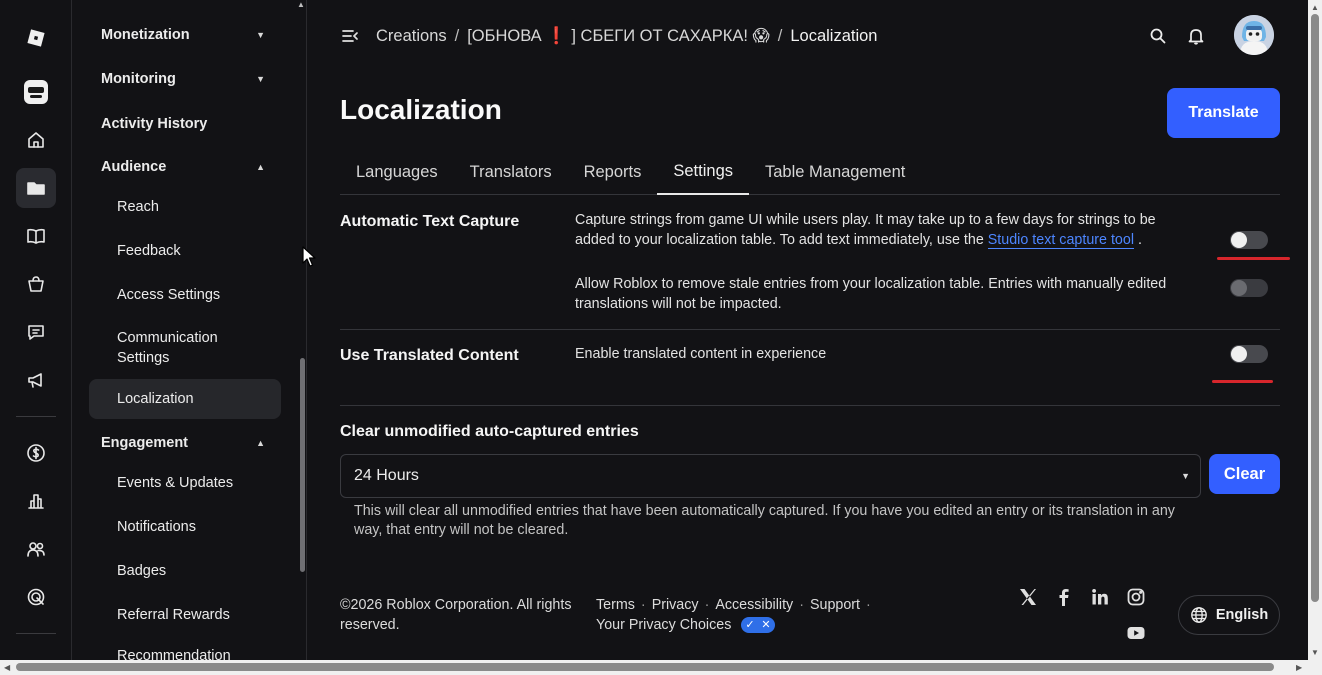 The height and width of the screenshot is (675, 1322). Describe the element at coordinates (1137, 598) in the screenshot. I see `instagram-icon` at that location.